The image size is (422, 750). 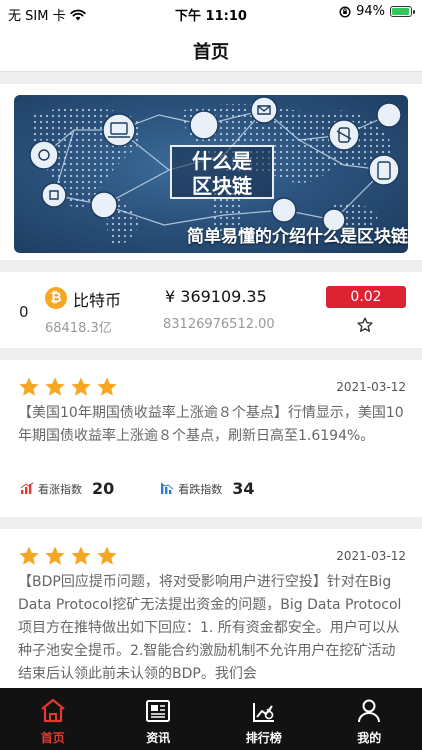 What do you see at coordinates (56, 298) in the screenshot?
I see `bitcoin-icon: ₿` at bounding box center [56, 298].